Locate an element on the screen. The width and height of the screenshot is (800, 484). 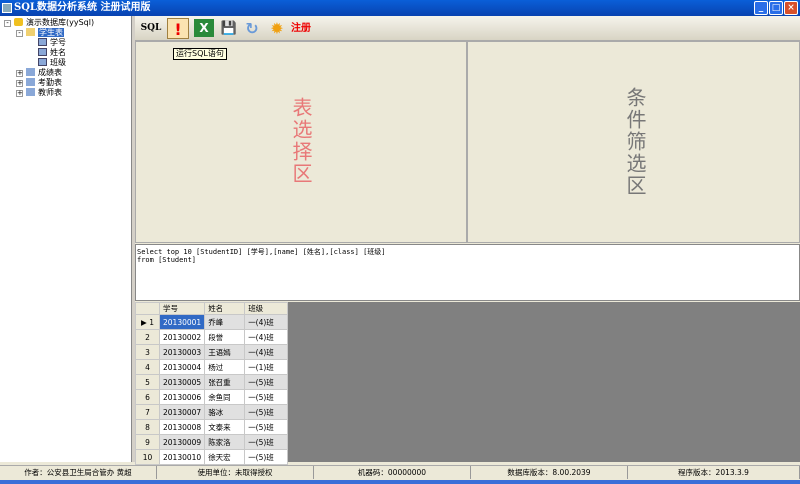
row-number: 7 is located at coordinates (147, 412).